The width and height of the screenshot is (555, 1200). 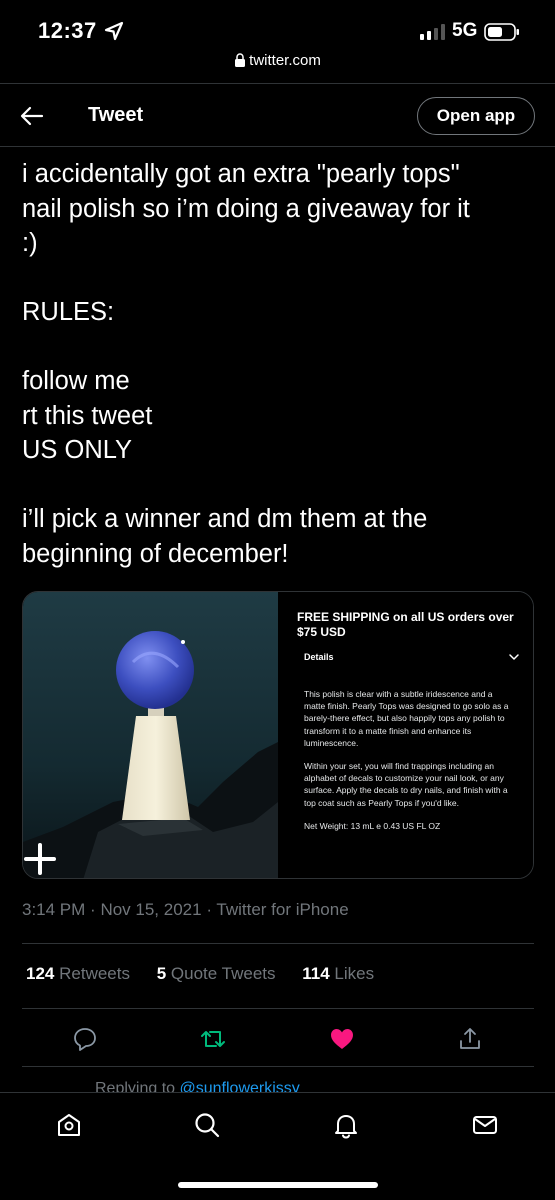 I want to click on quote-tweets-stat: 5 Quote Tweets, so click(x=216, y=973).